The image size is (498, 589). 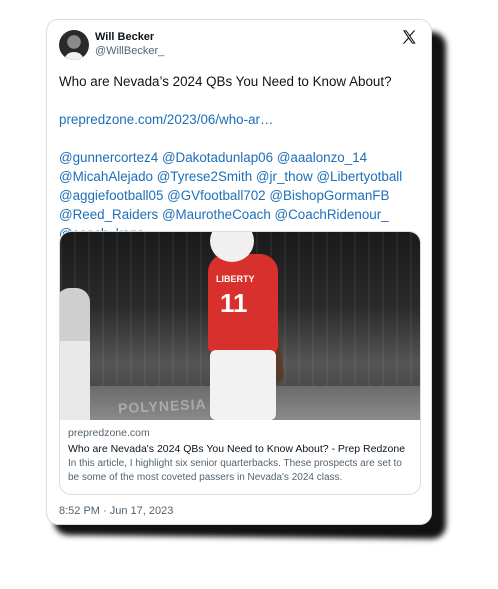 What do you see at coordinates (284, 176) in the screenshot?
I see `mention-link: @jr_thow` at bounding box center [284, 176].